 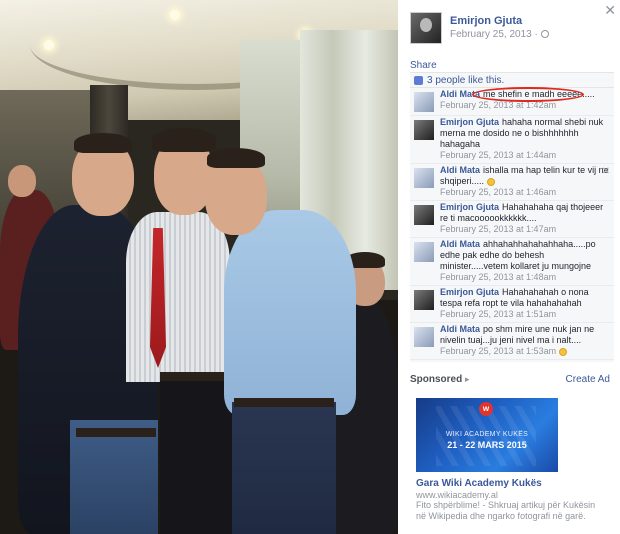 What do you see at coordinates (116, 432) in the screenshot?
I see `man-left-belt` at bounding box center [116, 432].